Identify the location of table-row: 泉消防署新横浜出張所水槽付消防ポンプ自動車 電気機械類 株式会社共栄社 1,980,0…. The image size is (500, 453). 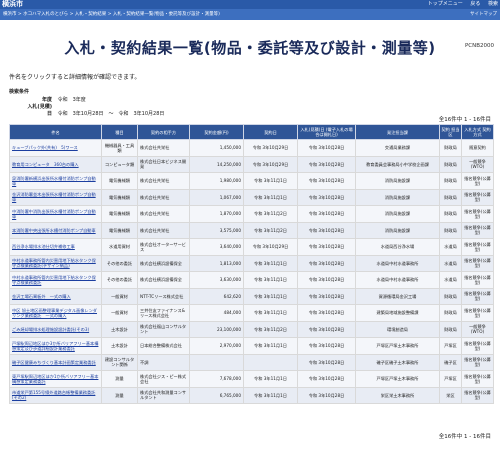
(251, 181).